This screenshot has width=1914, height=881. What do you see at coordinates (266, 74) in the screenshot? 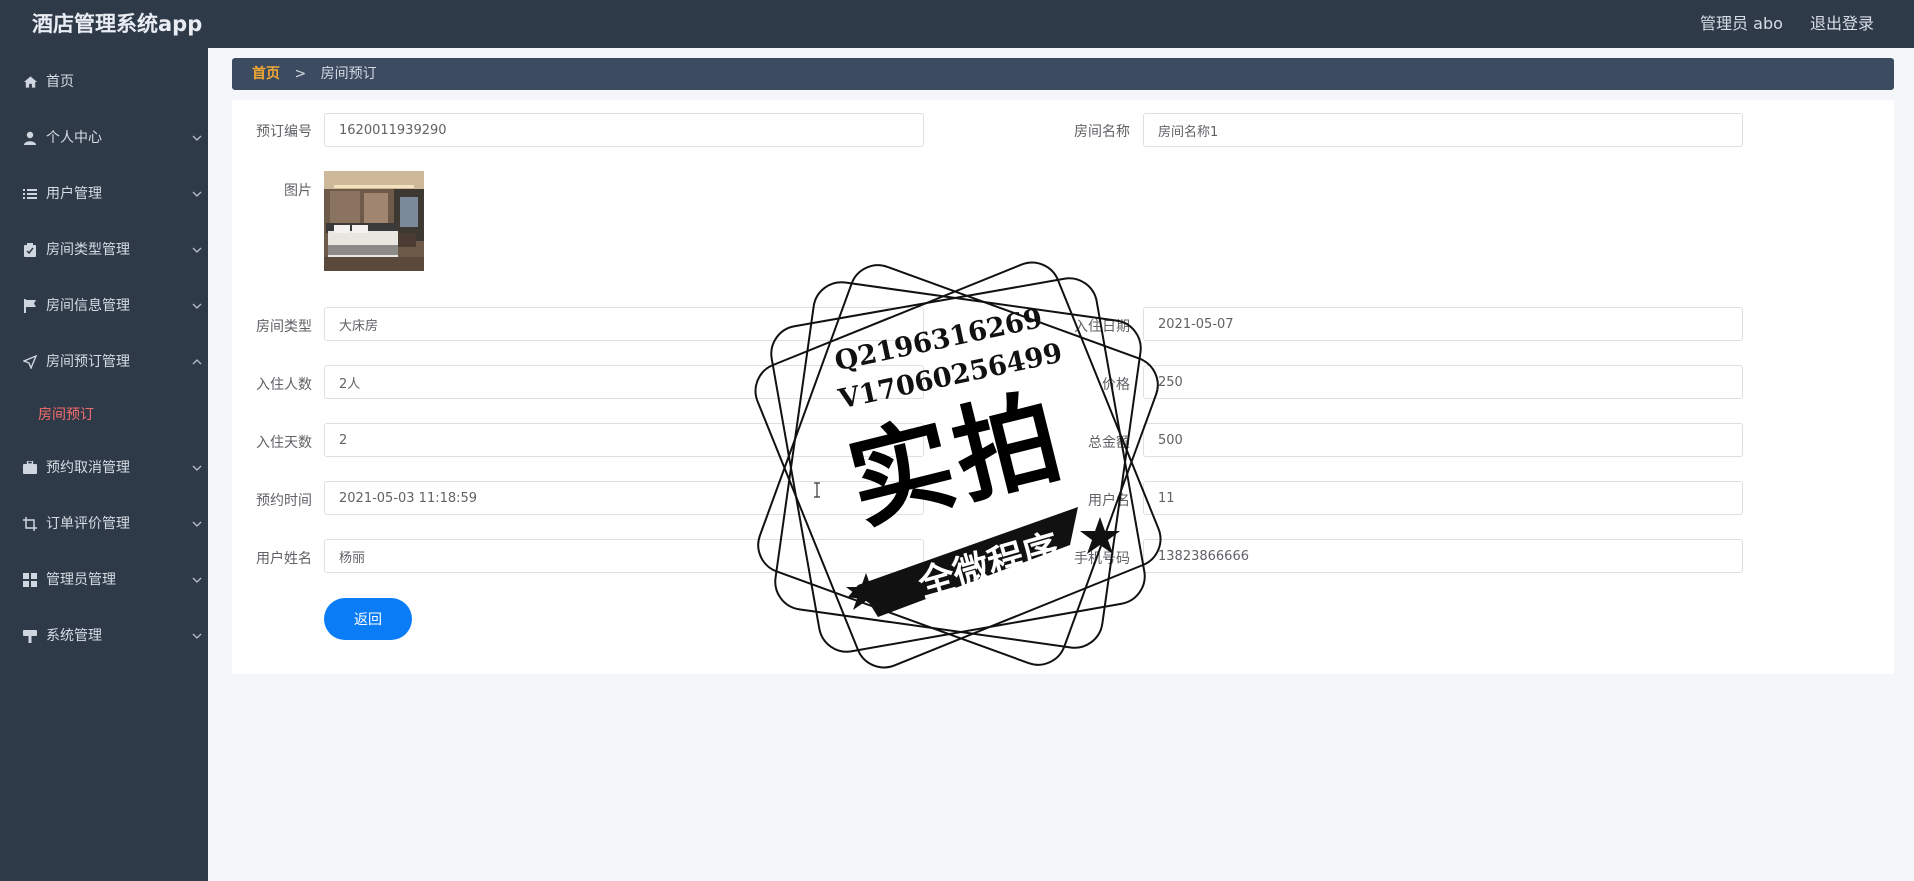
I see `breadcrumb-home-link: 首页` at bounding box center [266, 74].